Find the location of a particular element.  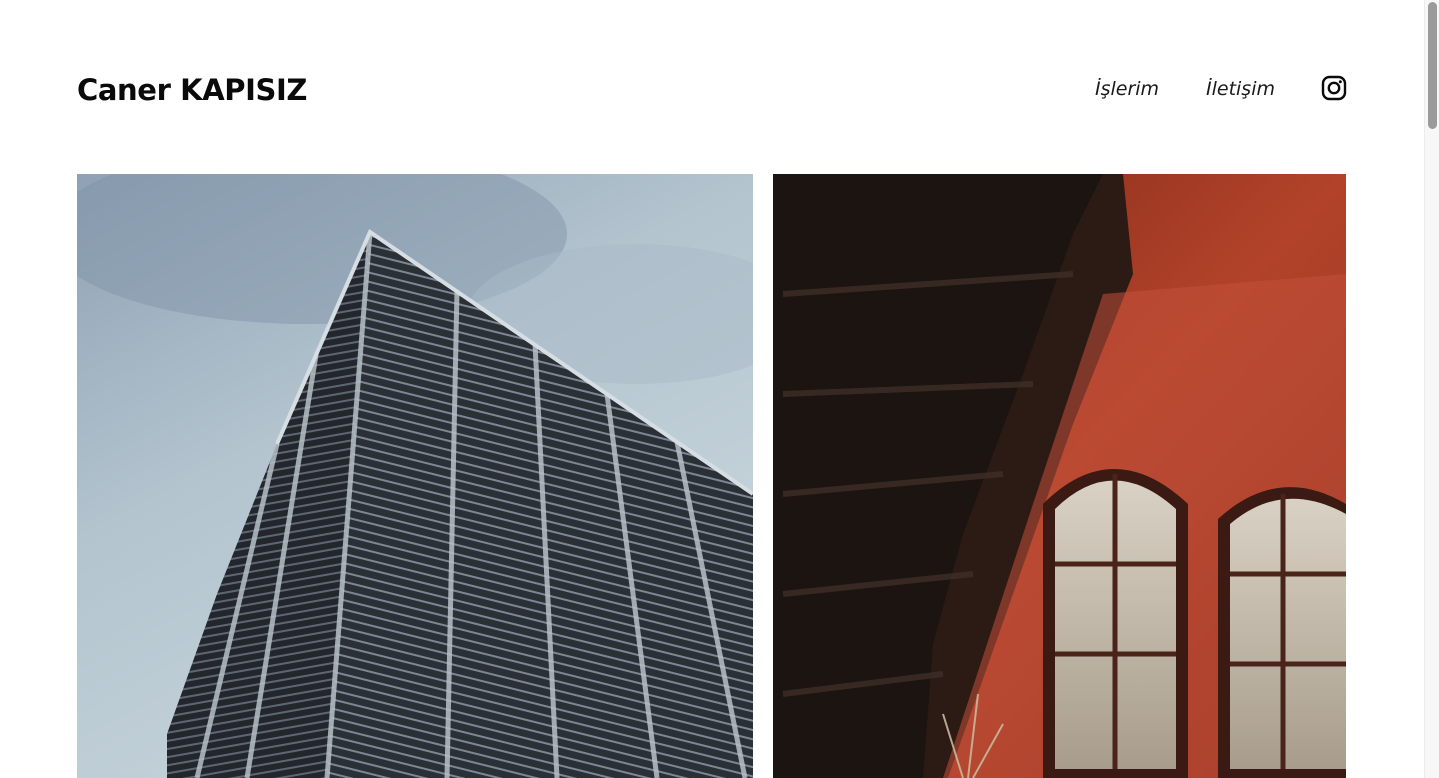

instagram-icon is located at coordinates (1334, 88).